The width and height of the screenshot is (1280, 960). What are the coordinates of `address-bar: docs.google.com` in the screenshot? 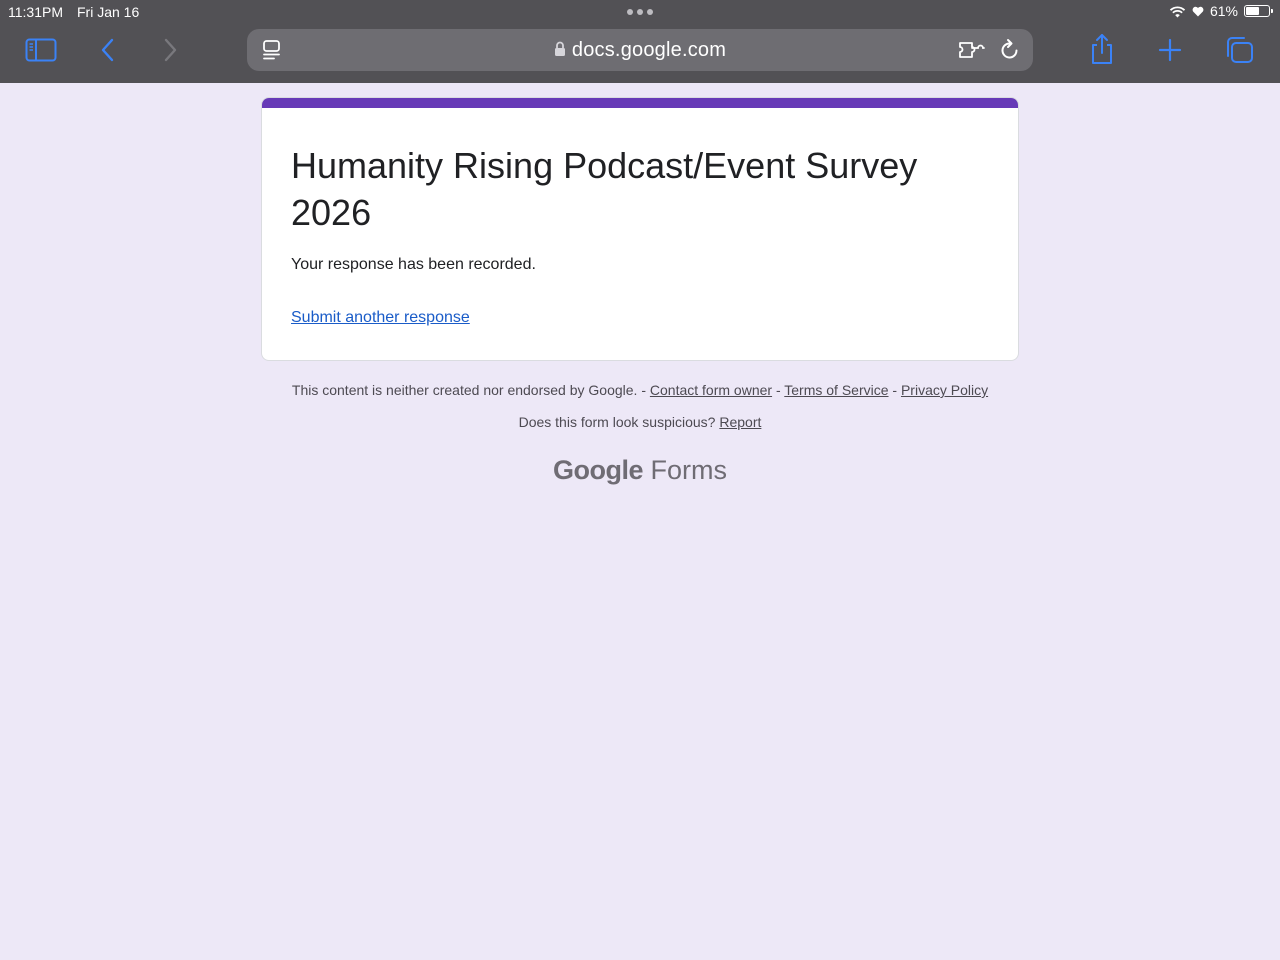 It's located at (640, 50).